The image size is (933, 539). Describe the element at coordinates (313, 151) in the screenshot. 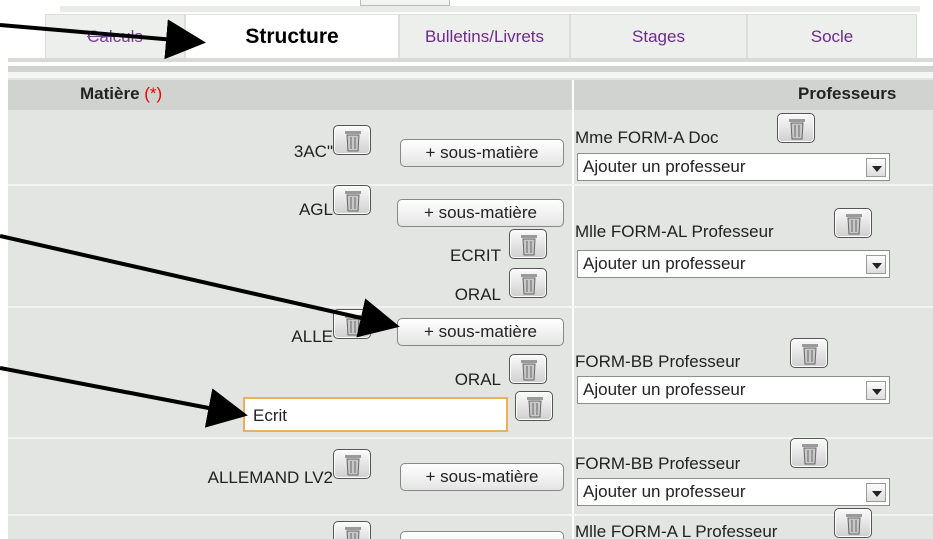

I see `subject-label: 3AC"` at that location.